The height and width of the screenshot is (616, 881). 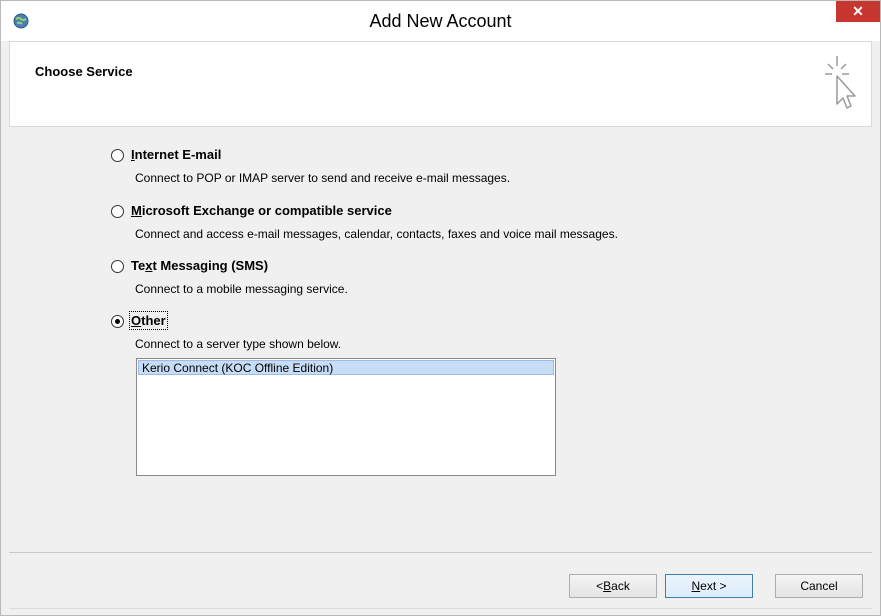 What do you see at coordinates (199, 265) in the screenshot?
I see `text-messaging-label: Text Messaging (SMS)` at bounding box center [199, 265].